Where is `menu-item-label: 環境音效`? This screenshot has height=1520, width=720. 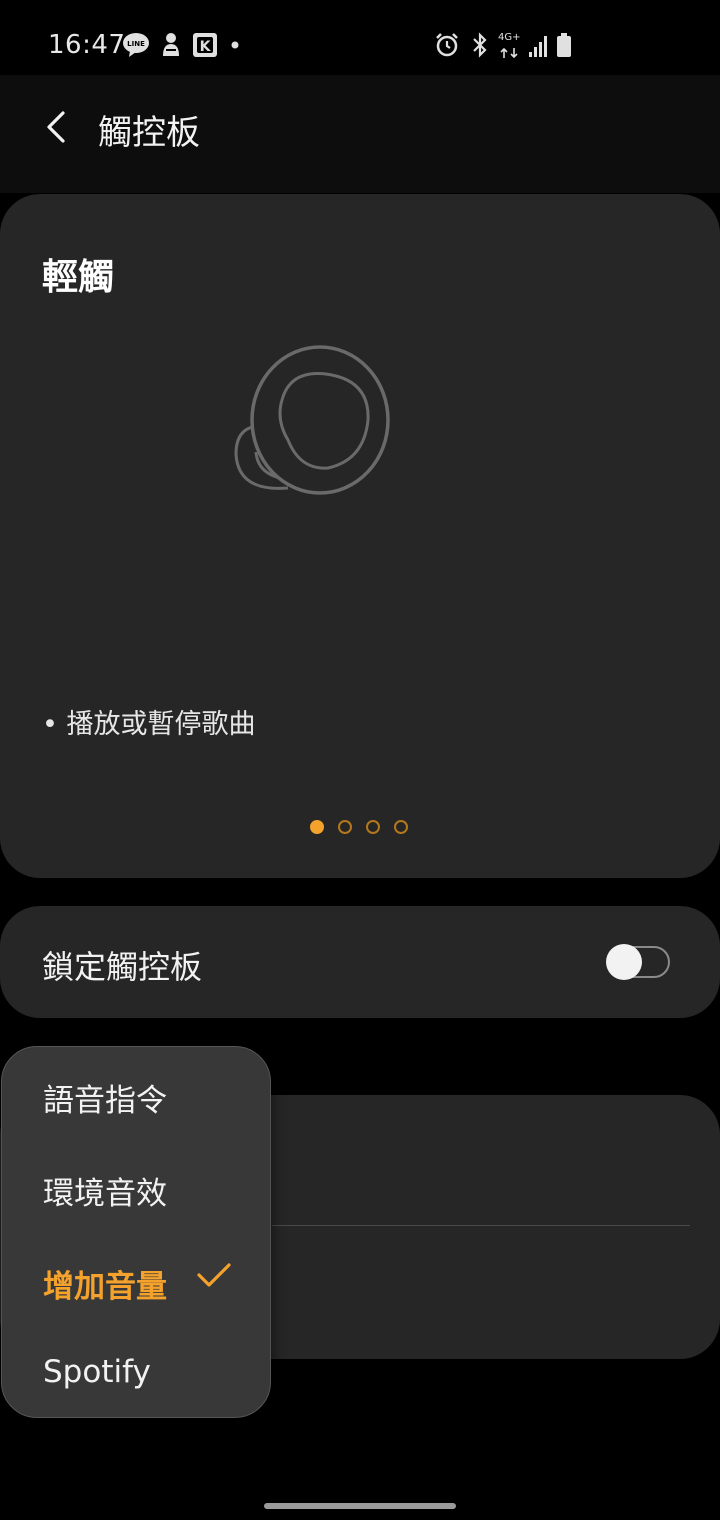 menu-item-label: 環境音效 is located at coordinates (105, 1194).